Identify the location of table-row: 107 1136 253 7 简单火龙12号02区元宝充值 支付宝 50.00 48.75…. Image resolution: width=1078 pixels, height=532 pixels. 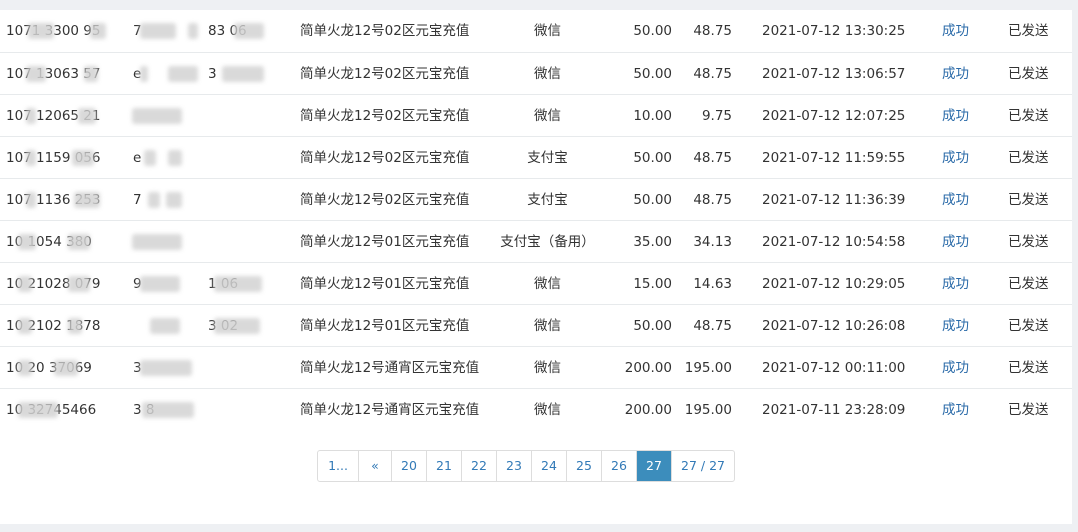
(536, 199).